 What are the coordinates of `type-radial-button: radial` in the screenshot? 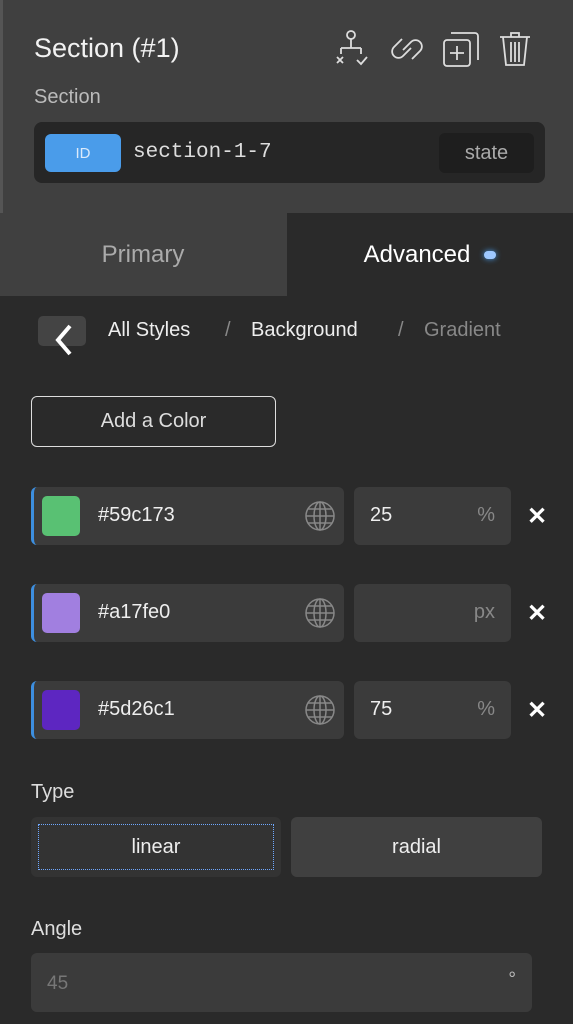 It's located at (416, 847).